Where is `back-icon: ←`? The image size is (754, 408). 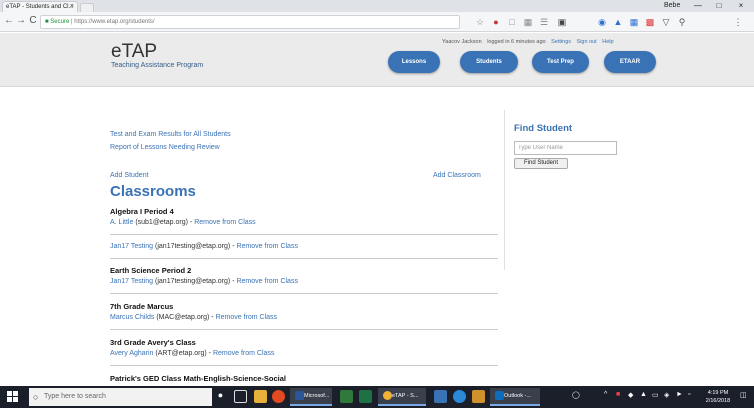 back-icon: ← is located at coordinates (9, 21).